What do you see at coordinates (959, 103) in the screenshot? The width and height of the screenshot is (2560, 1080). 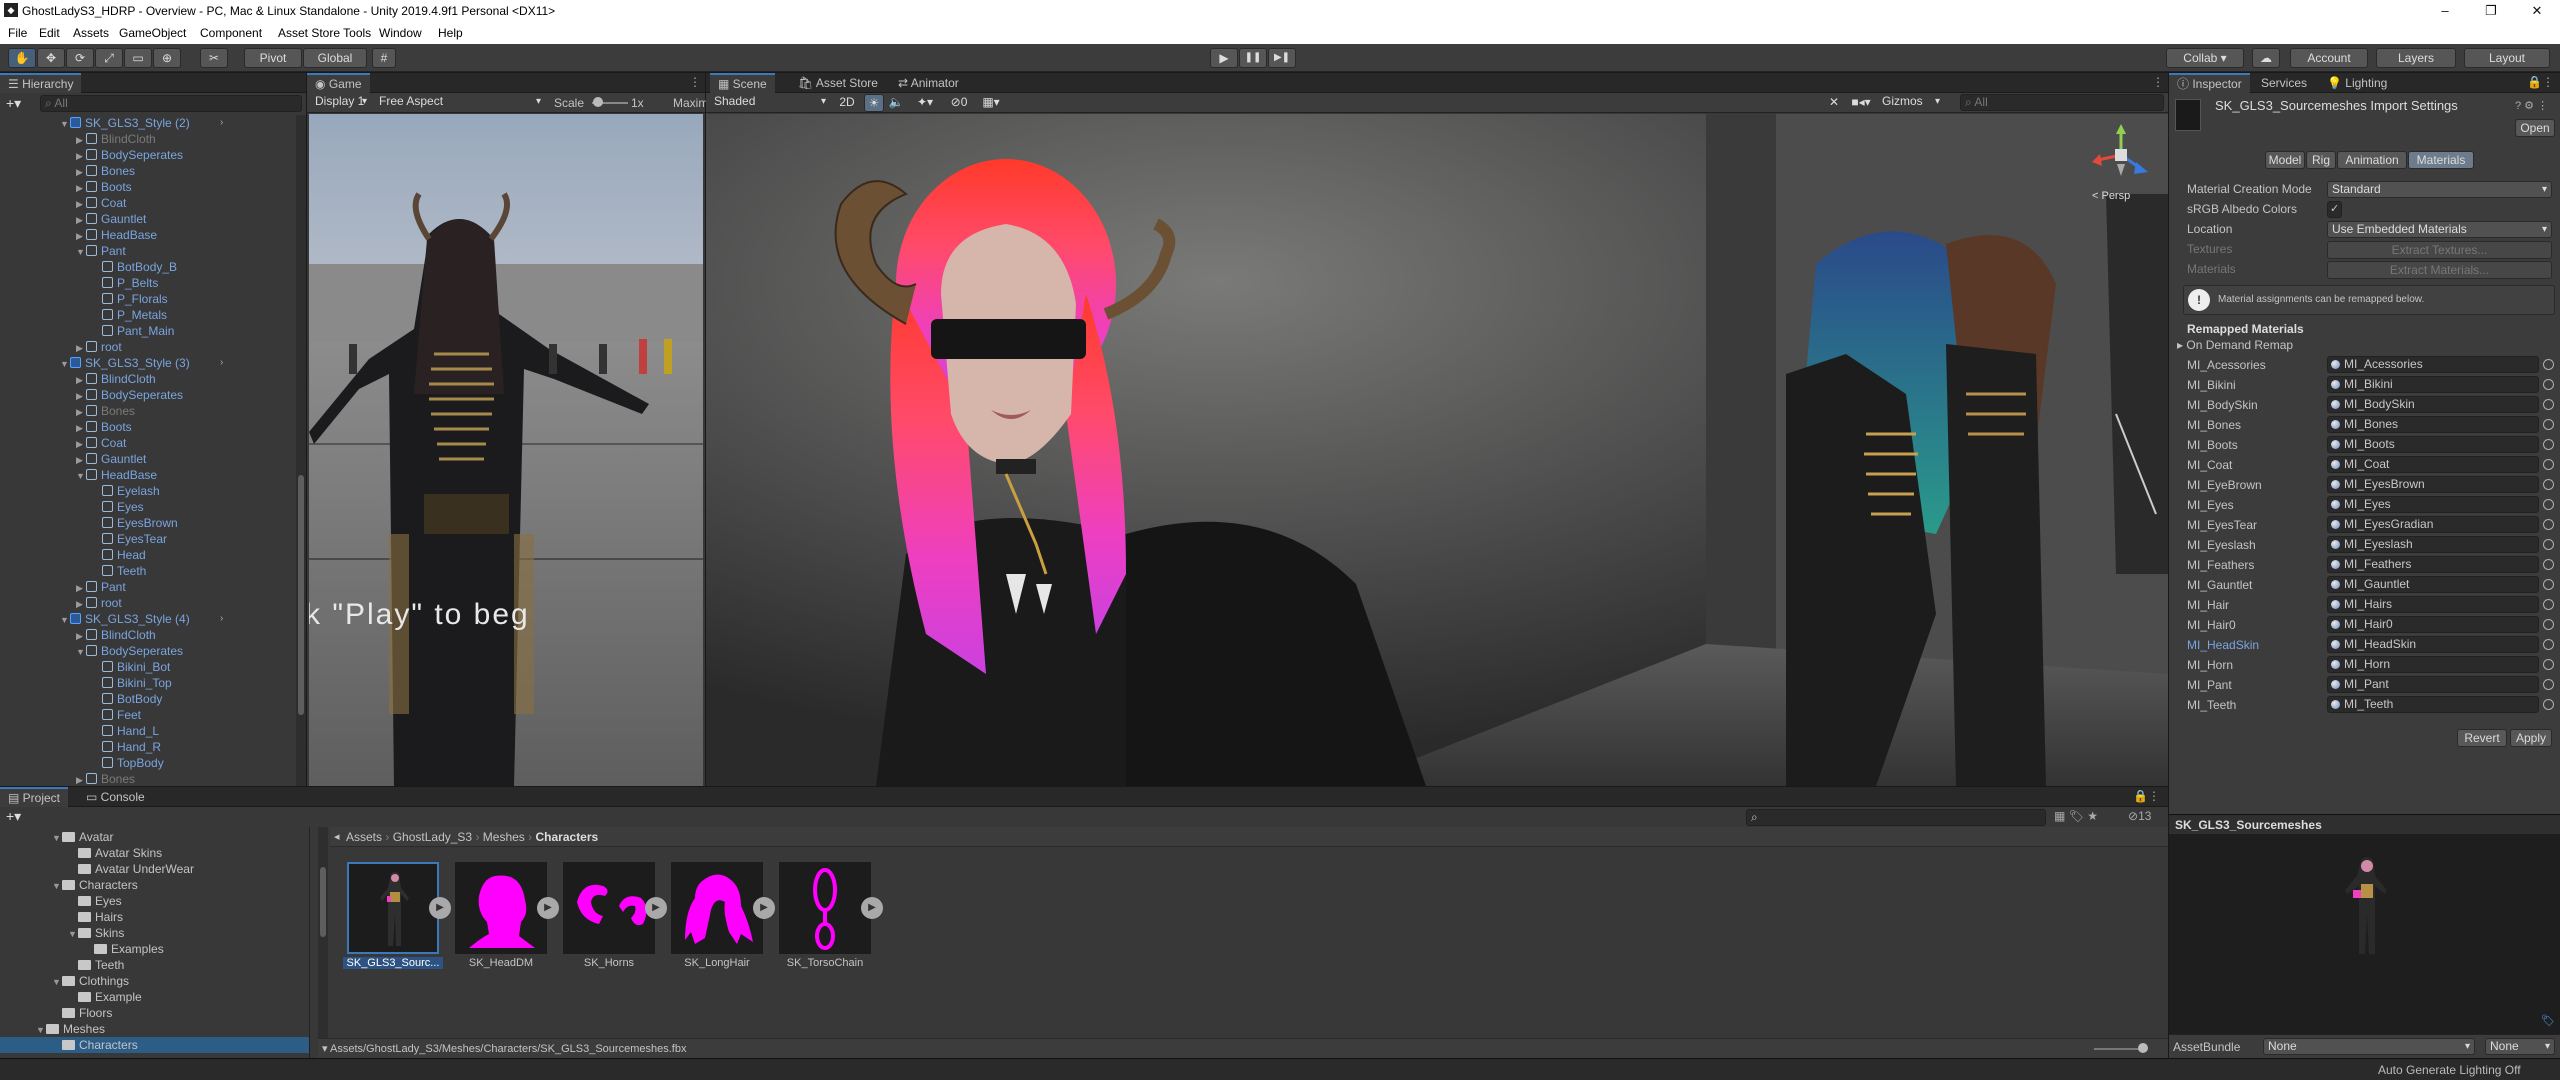 I see `hidden-objects-icon: ⊘0` at bounding box center [959, 103].